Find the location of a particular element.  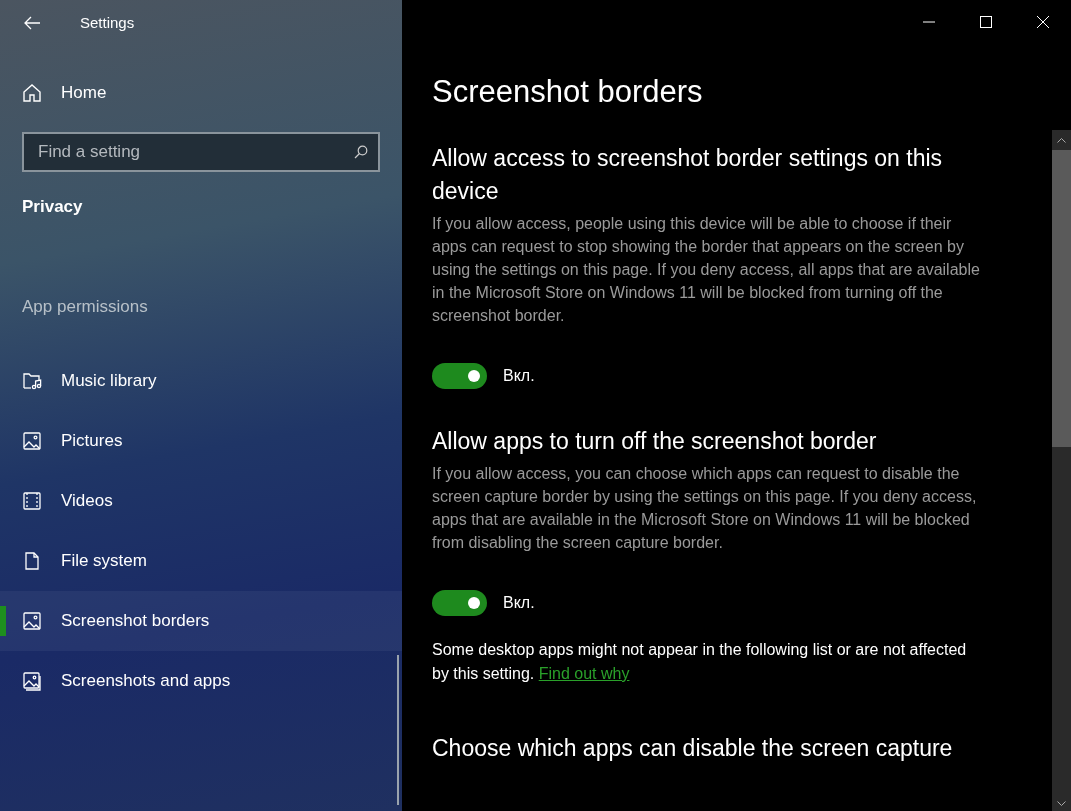

section-heading: Allow access to screenshot border settings on this device is located at coordinates (688, 175).